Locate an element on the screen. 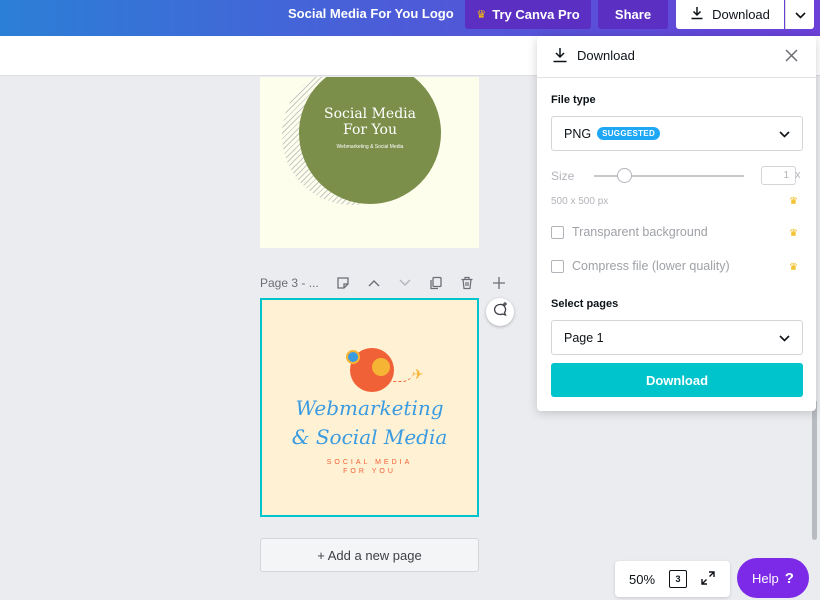 Image resolution: width=820 pixels, height=600 pixels. size-multiplier: x is located at coordinates (798, 175).